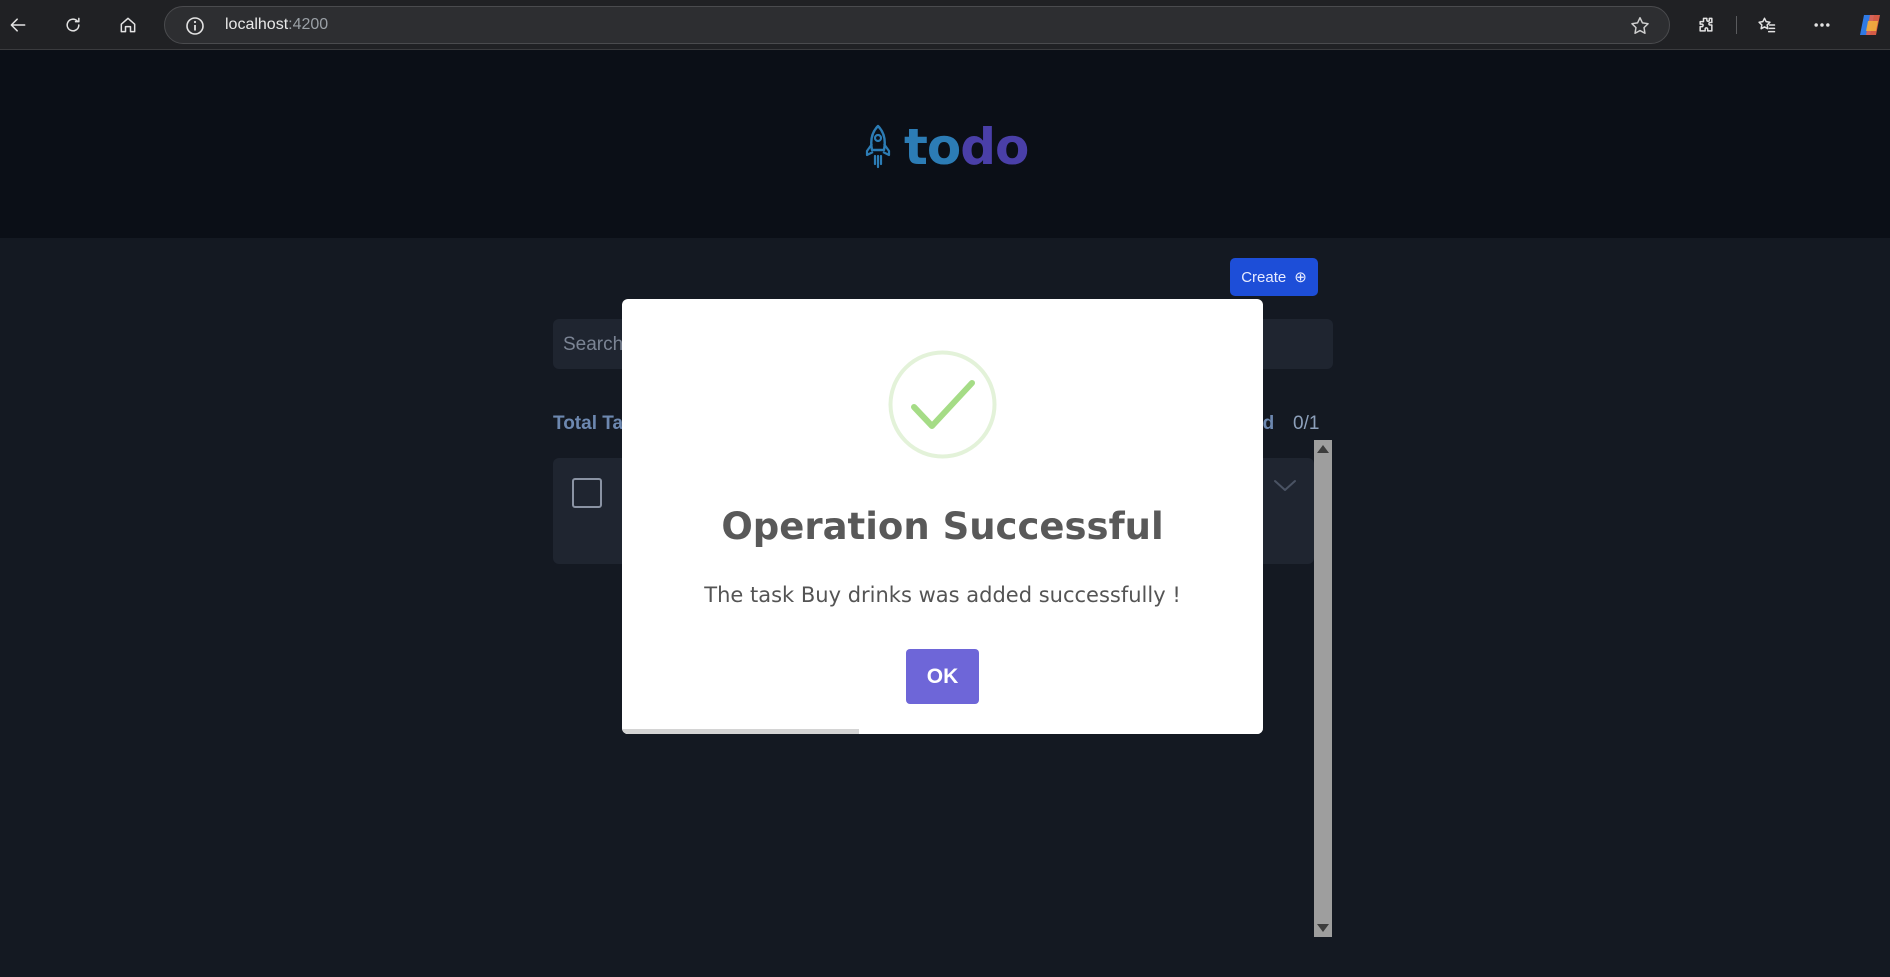 This screenshot has height=977, width=1890. What do you see at coordinates (588, 423) in the screenshot?
I see `total-tasks-label: Total Ta` at bounding box center [588, 423].